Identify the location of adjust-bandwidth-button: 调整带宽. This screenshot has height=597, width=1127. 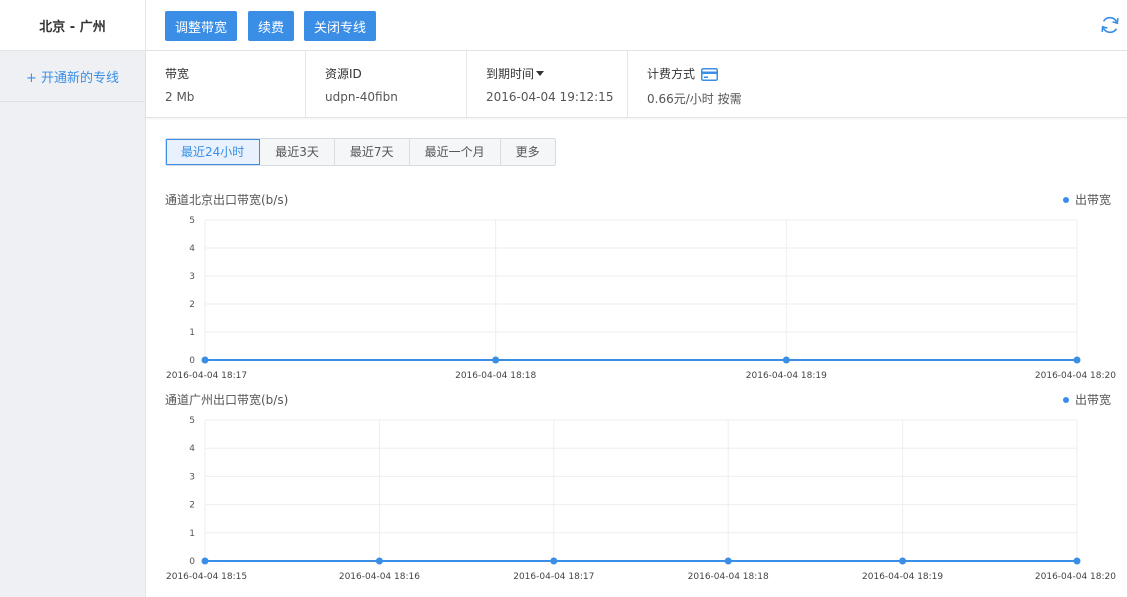
(201, 26).